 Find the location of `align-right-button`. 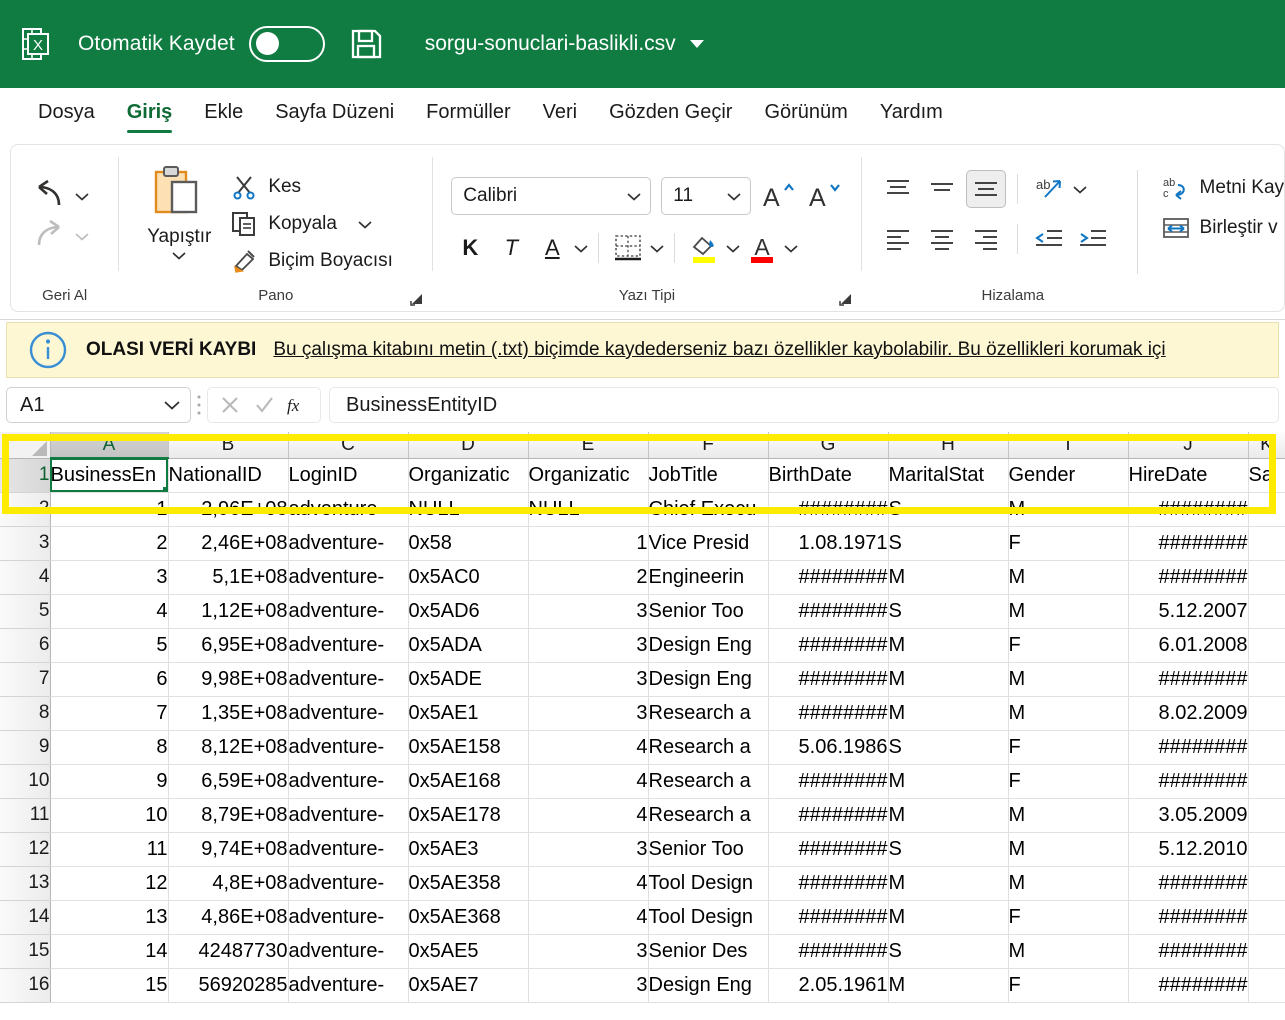

align-right-button is located at coordinates (986, 239).